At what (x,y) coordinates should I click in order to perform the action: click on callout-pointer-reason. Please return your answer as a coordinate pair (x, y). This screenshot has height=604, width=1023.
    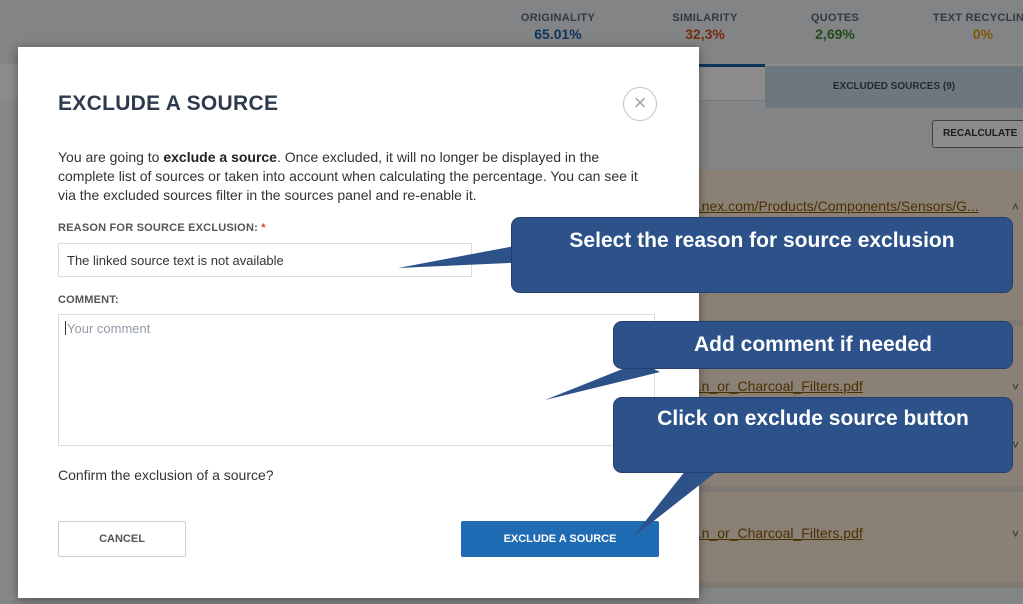
    Looking at the image, I should click on (464, 256).